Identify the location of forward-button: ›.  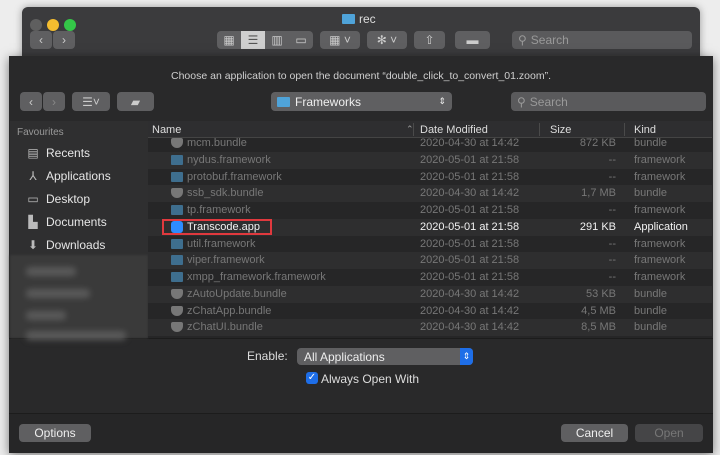
(64, 40).